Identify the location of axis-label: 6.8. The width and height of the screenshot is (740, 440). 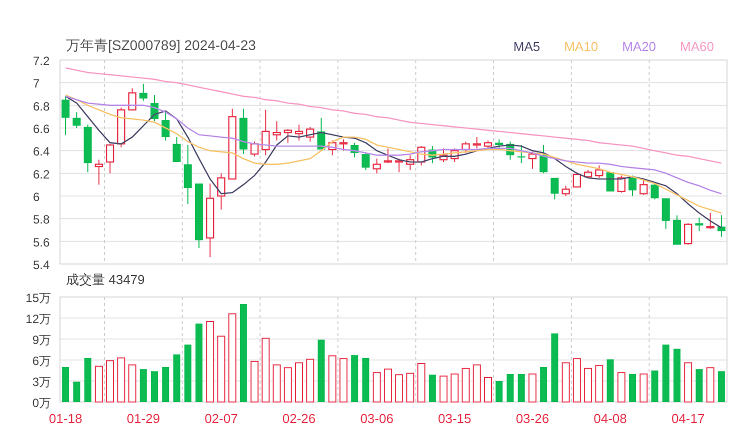
(41, 106).